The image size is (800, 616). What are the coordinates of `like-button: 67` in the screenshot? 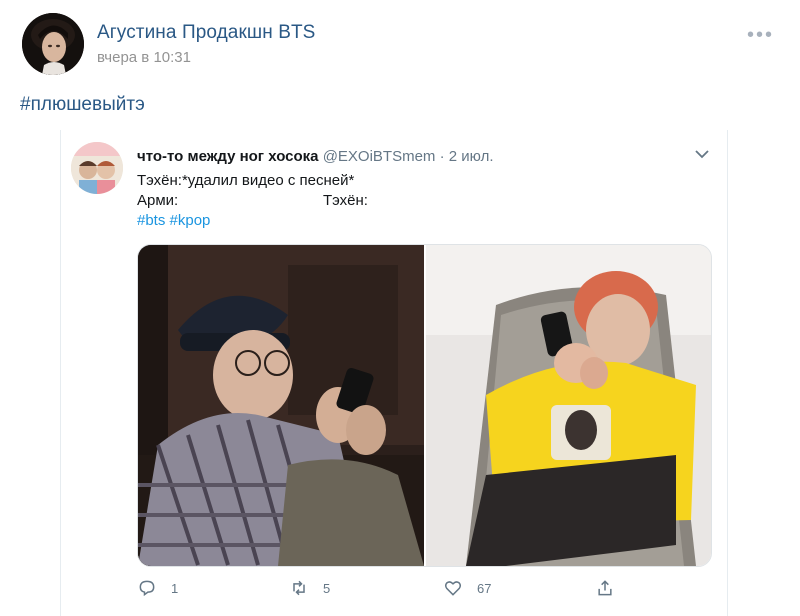 It's located at (467, 588).